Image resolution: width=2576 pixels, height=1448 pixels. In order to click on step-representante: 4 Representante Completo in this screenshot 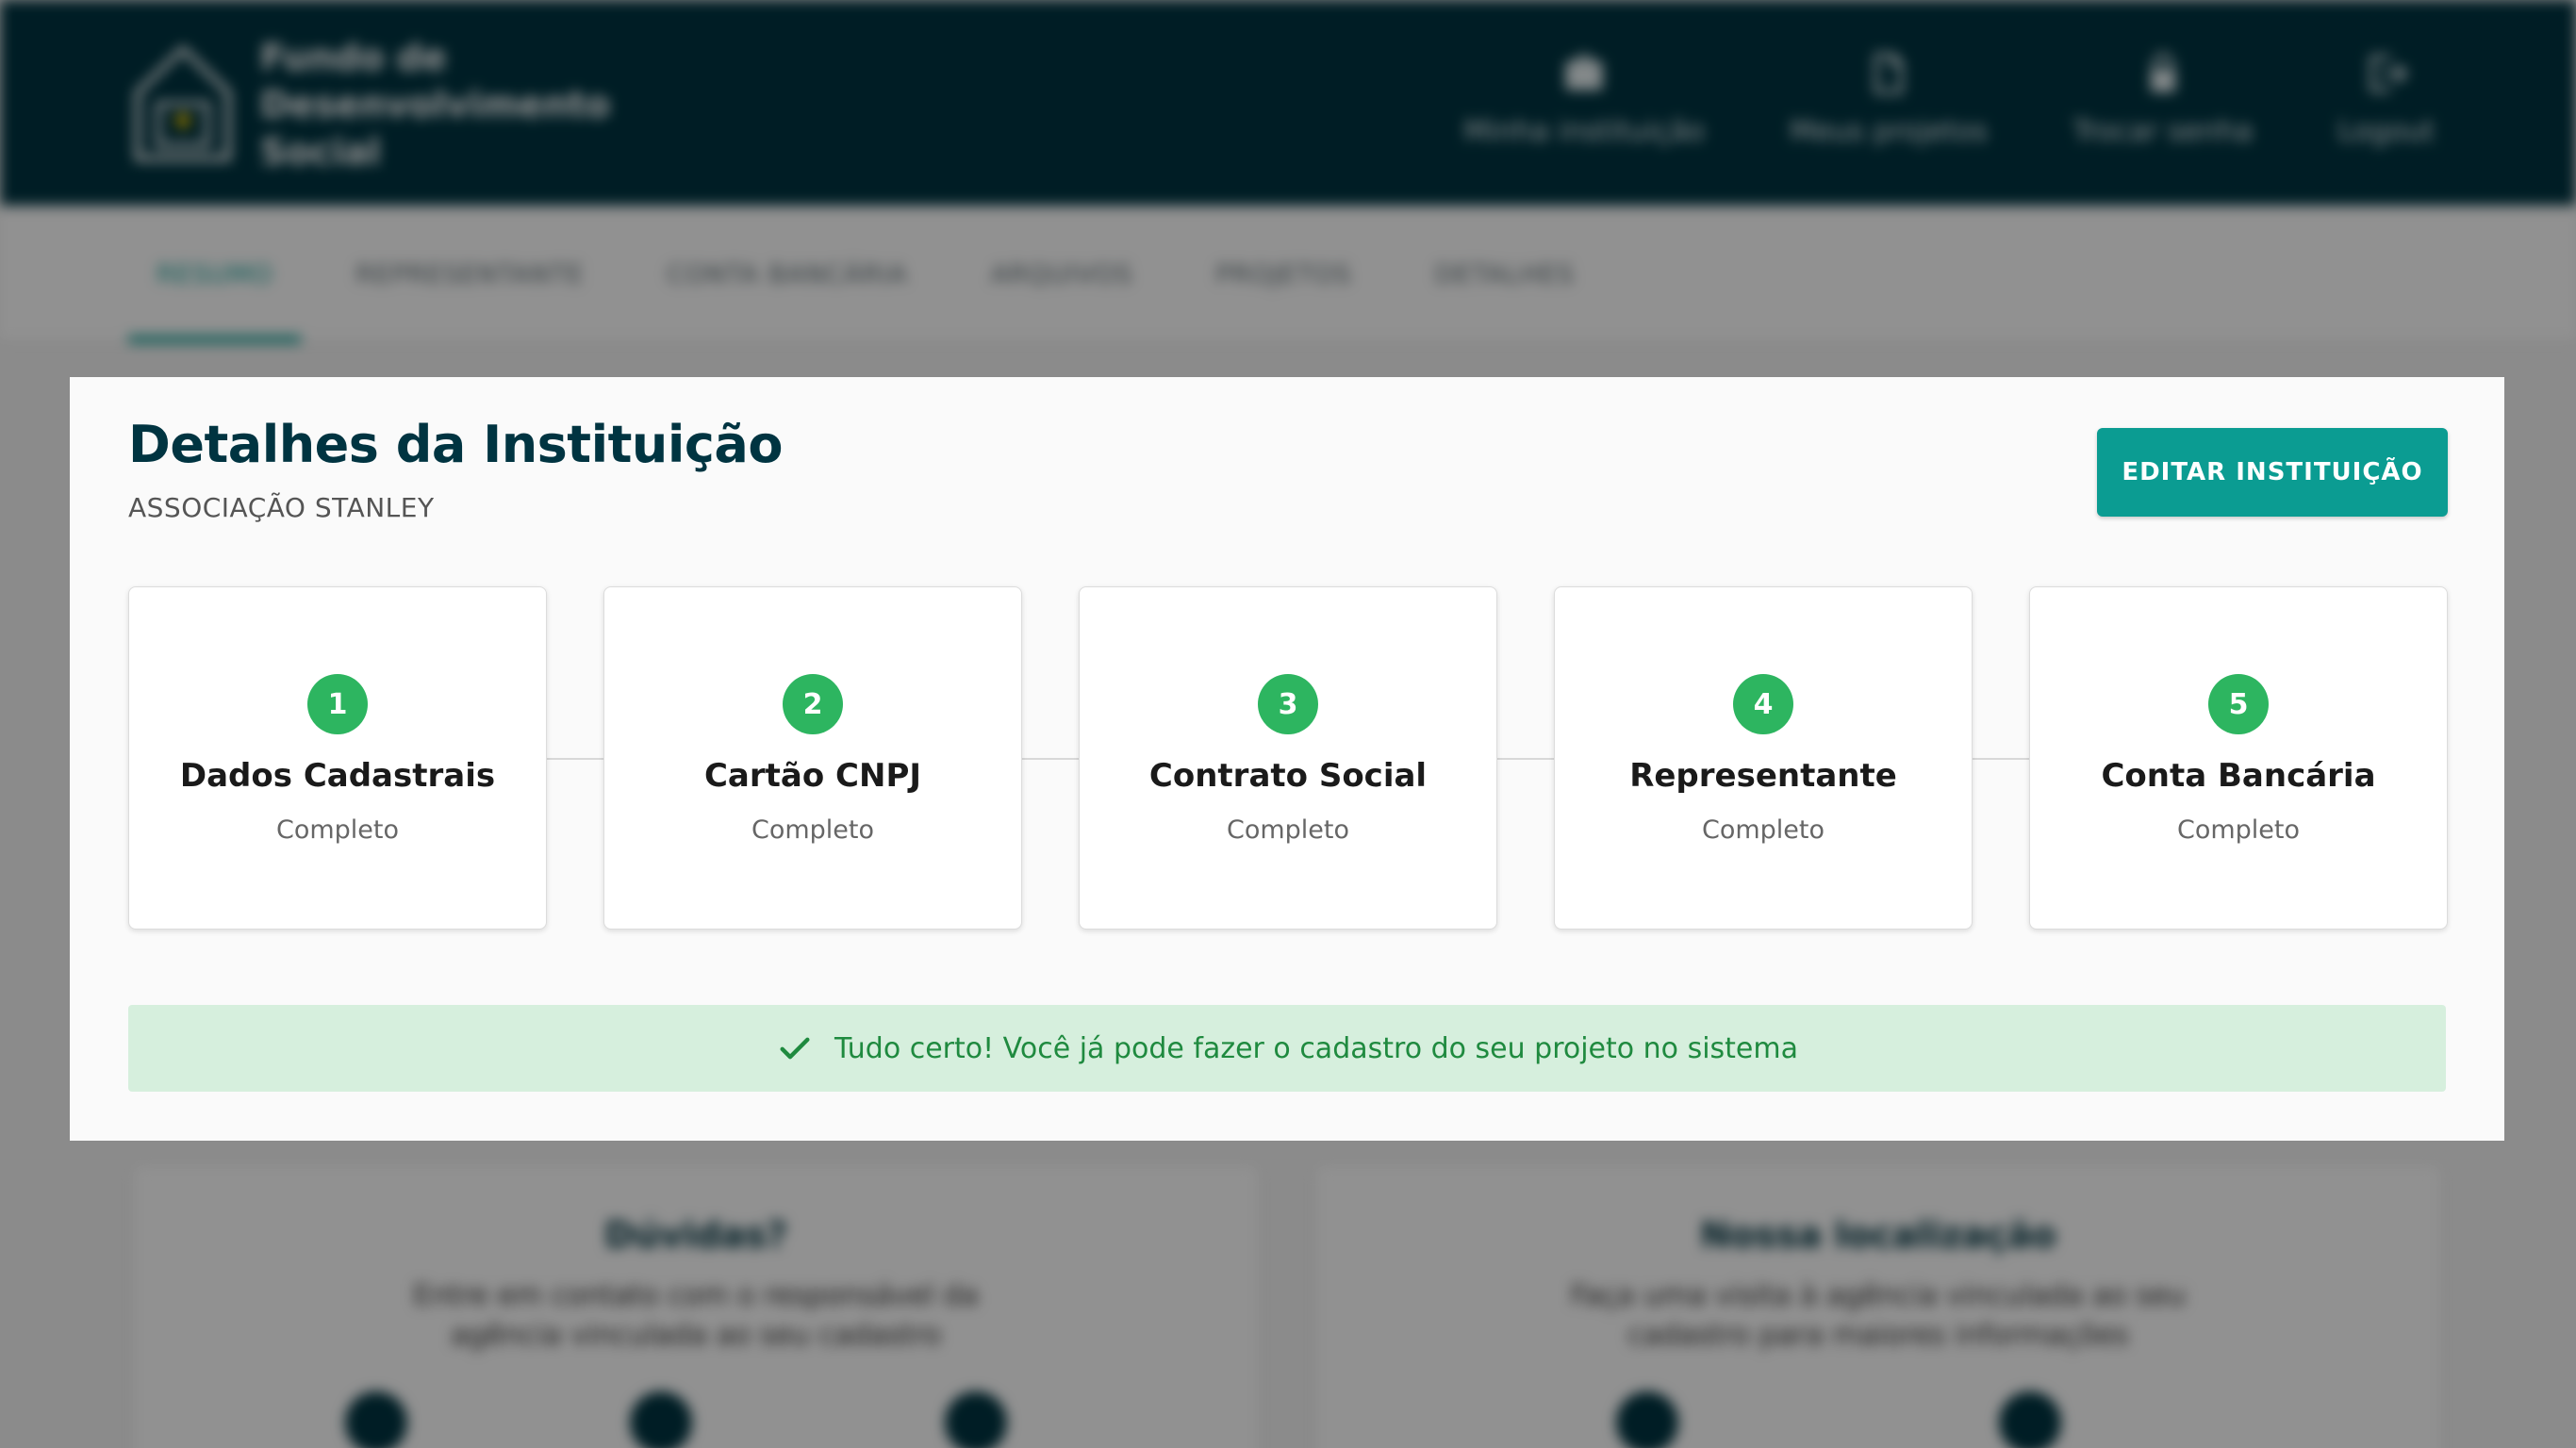, I will do `click(1763, 758)`.